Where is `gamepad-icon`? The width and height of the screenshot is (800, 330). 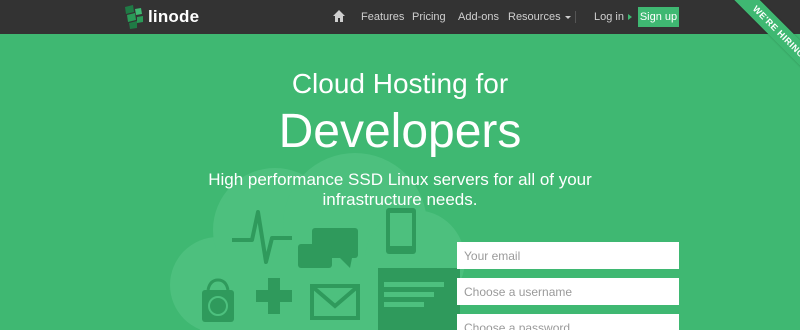 gamepad-icon is located at coordinates (274, 296).